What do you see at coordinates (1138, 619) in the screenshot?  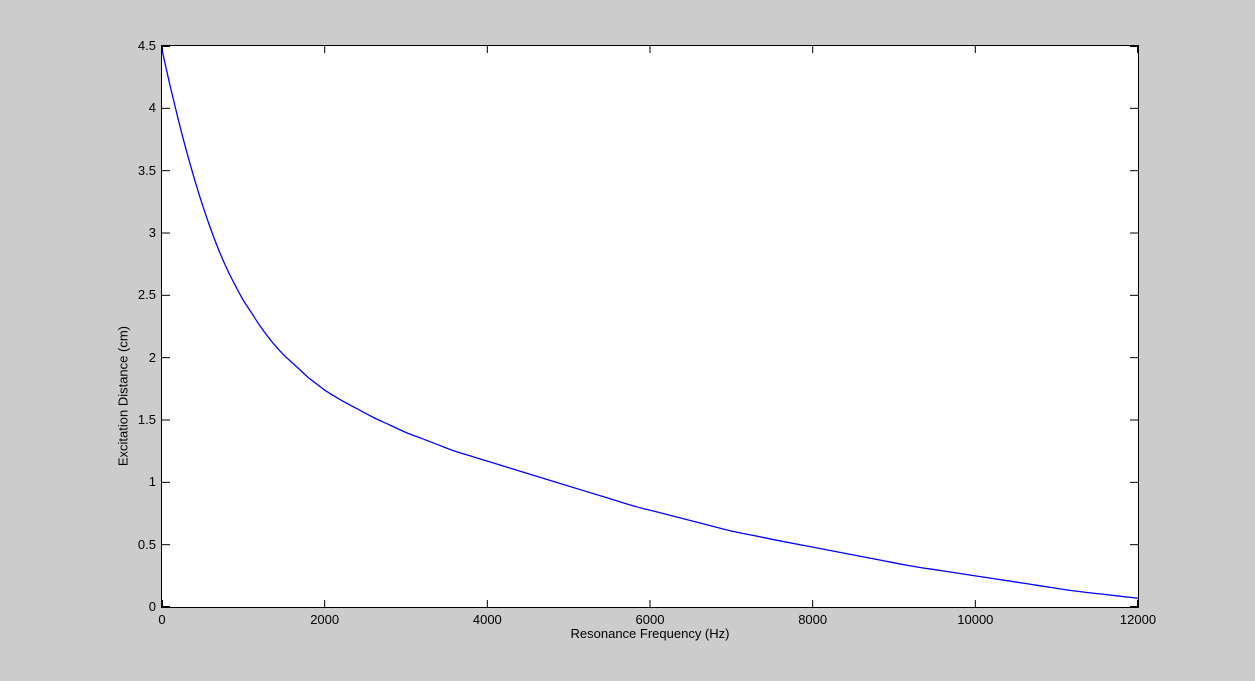 I see `x-tick-label: 12000` at bounding box center [1138, 619].